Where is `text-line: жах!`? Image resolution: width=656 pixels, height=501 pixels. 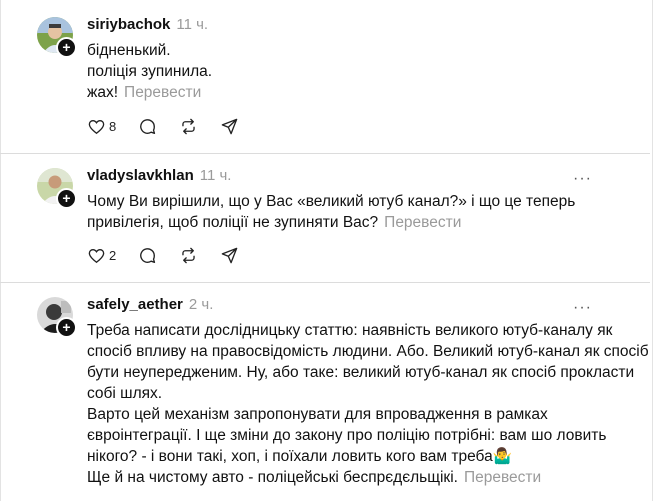
text-line: жах! is located at coordinates (103, 92).